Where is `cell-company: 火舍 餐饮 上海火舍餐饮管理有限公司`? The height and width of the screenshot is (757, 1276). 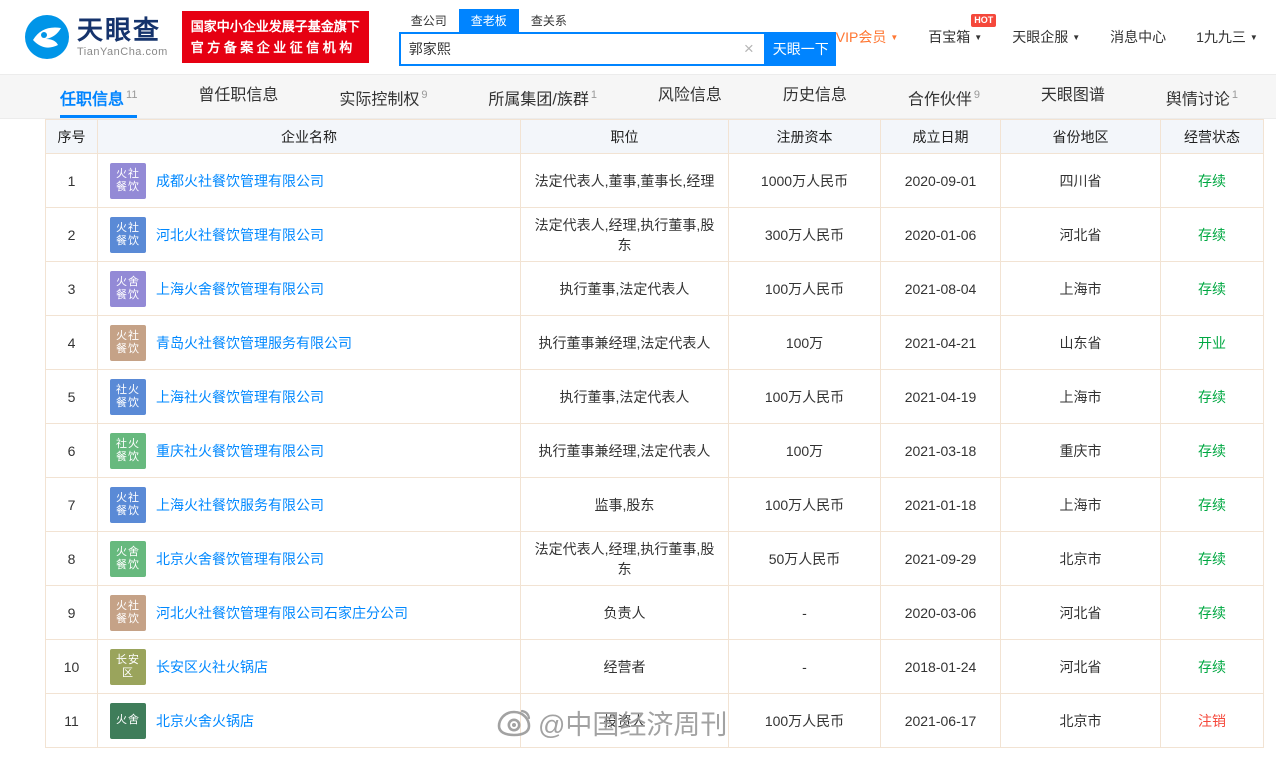
cell-company: 火舍 餐饮 上海火舍餐饮管理有限公司 is located at coordinates (309, 288).